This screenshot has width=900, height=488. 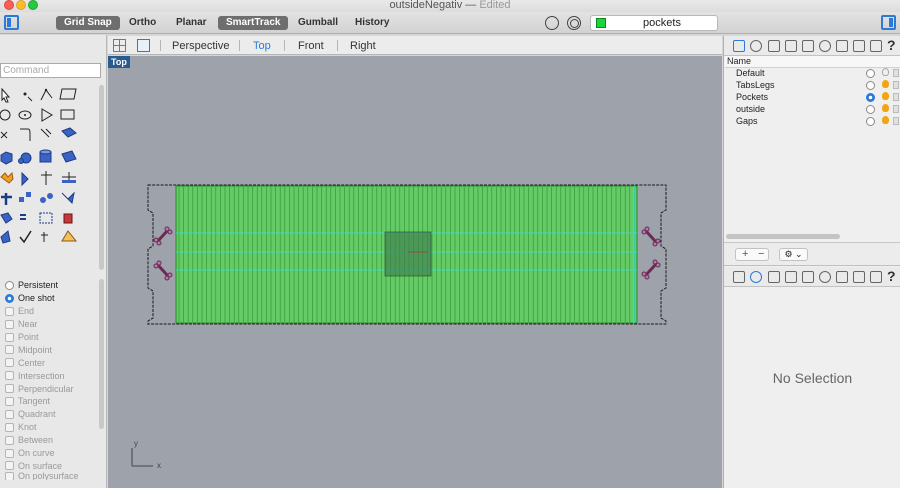 I want to click on layers-scrollbar, so click(x=783, y=236).